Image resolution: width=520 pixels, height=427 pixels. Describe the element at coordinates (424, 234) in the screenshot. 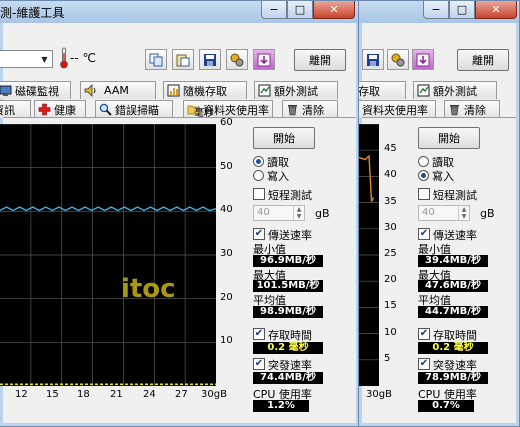

I see `transfer-rate-checkbox-2: ✔` at that location.